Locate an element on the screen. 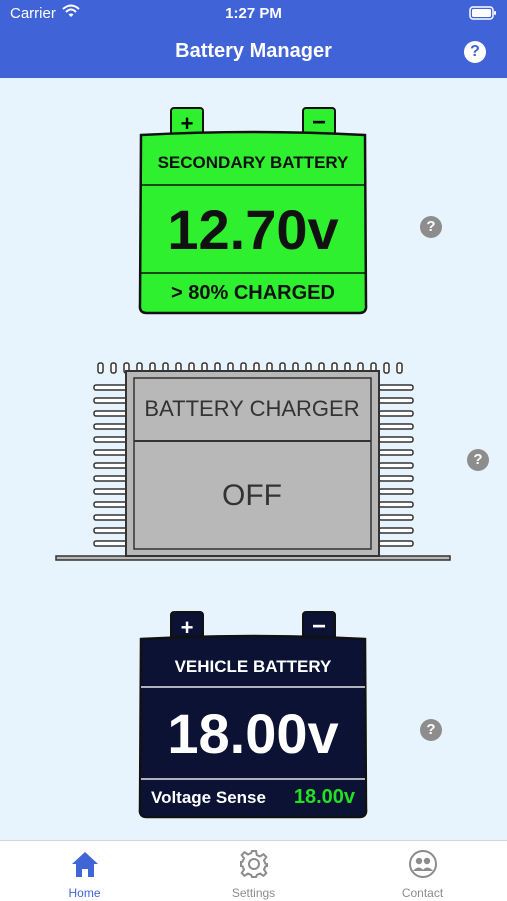  secondary-battery-help-icon: ? is located at coordinates (431, 227).